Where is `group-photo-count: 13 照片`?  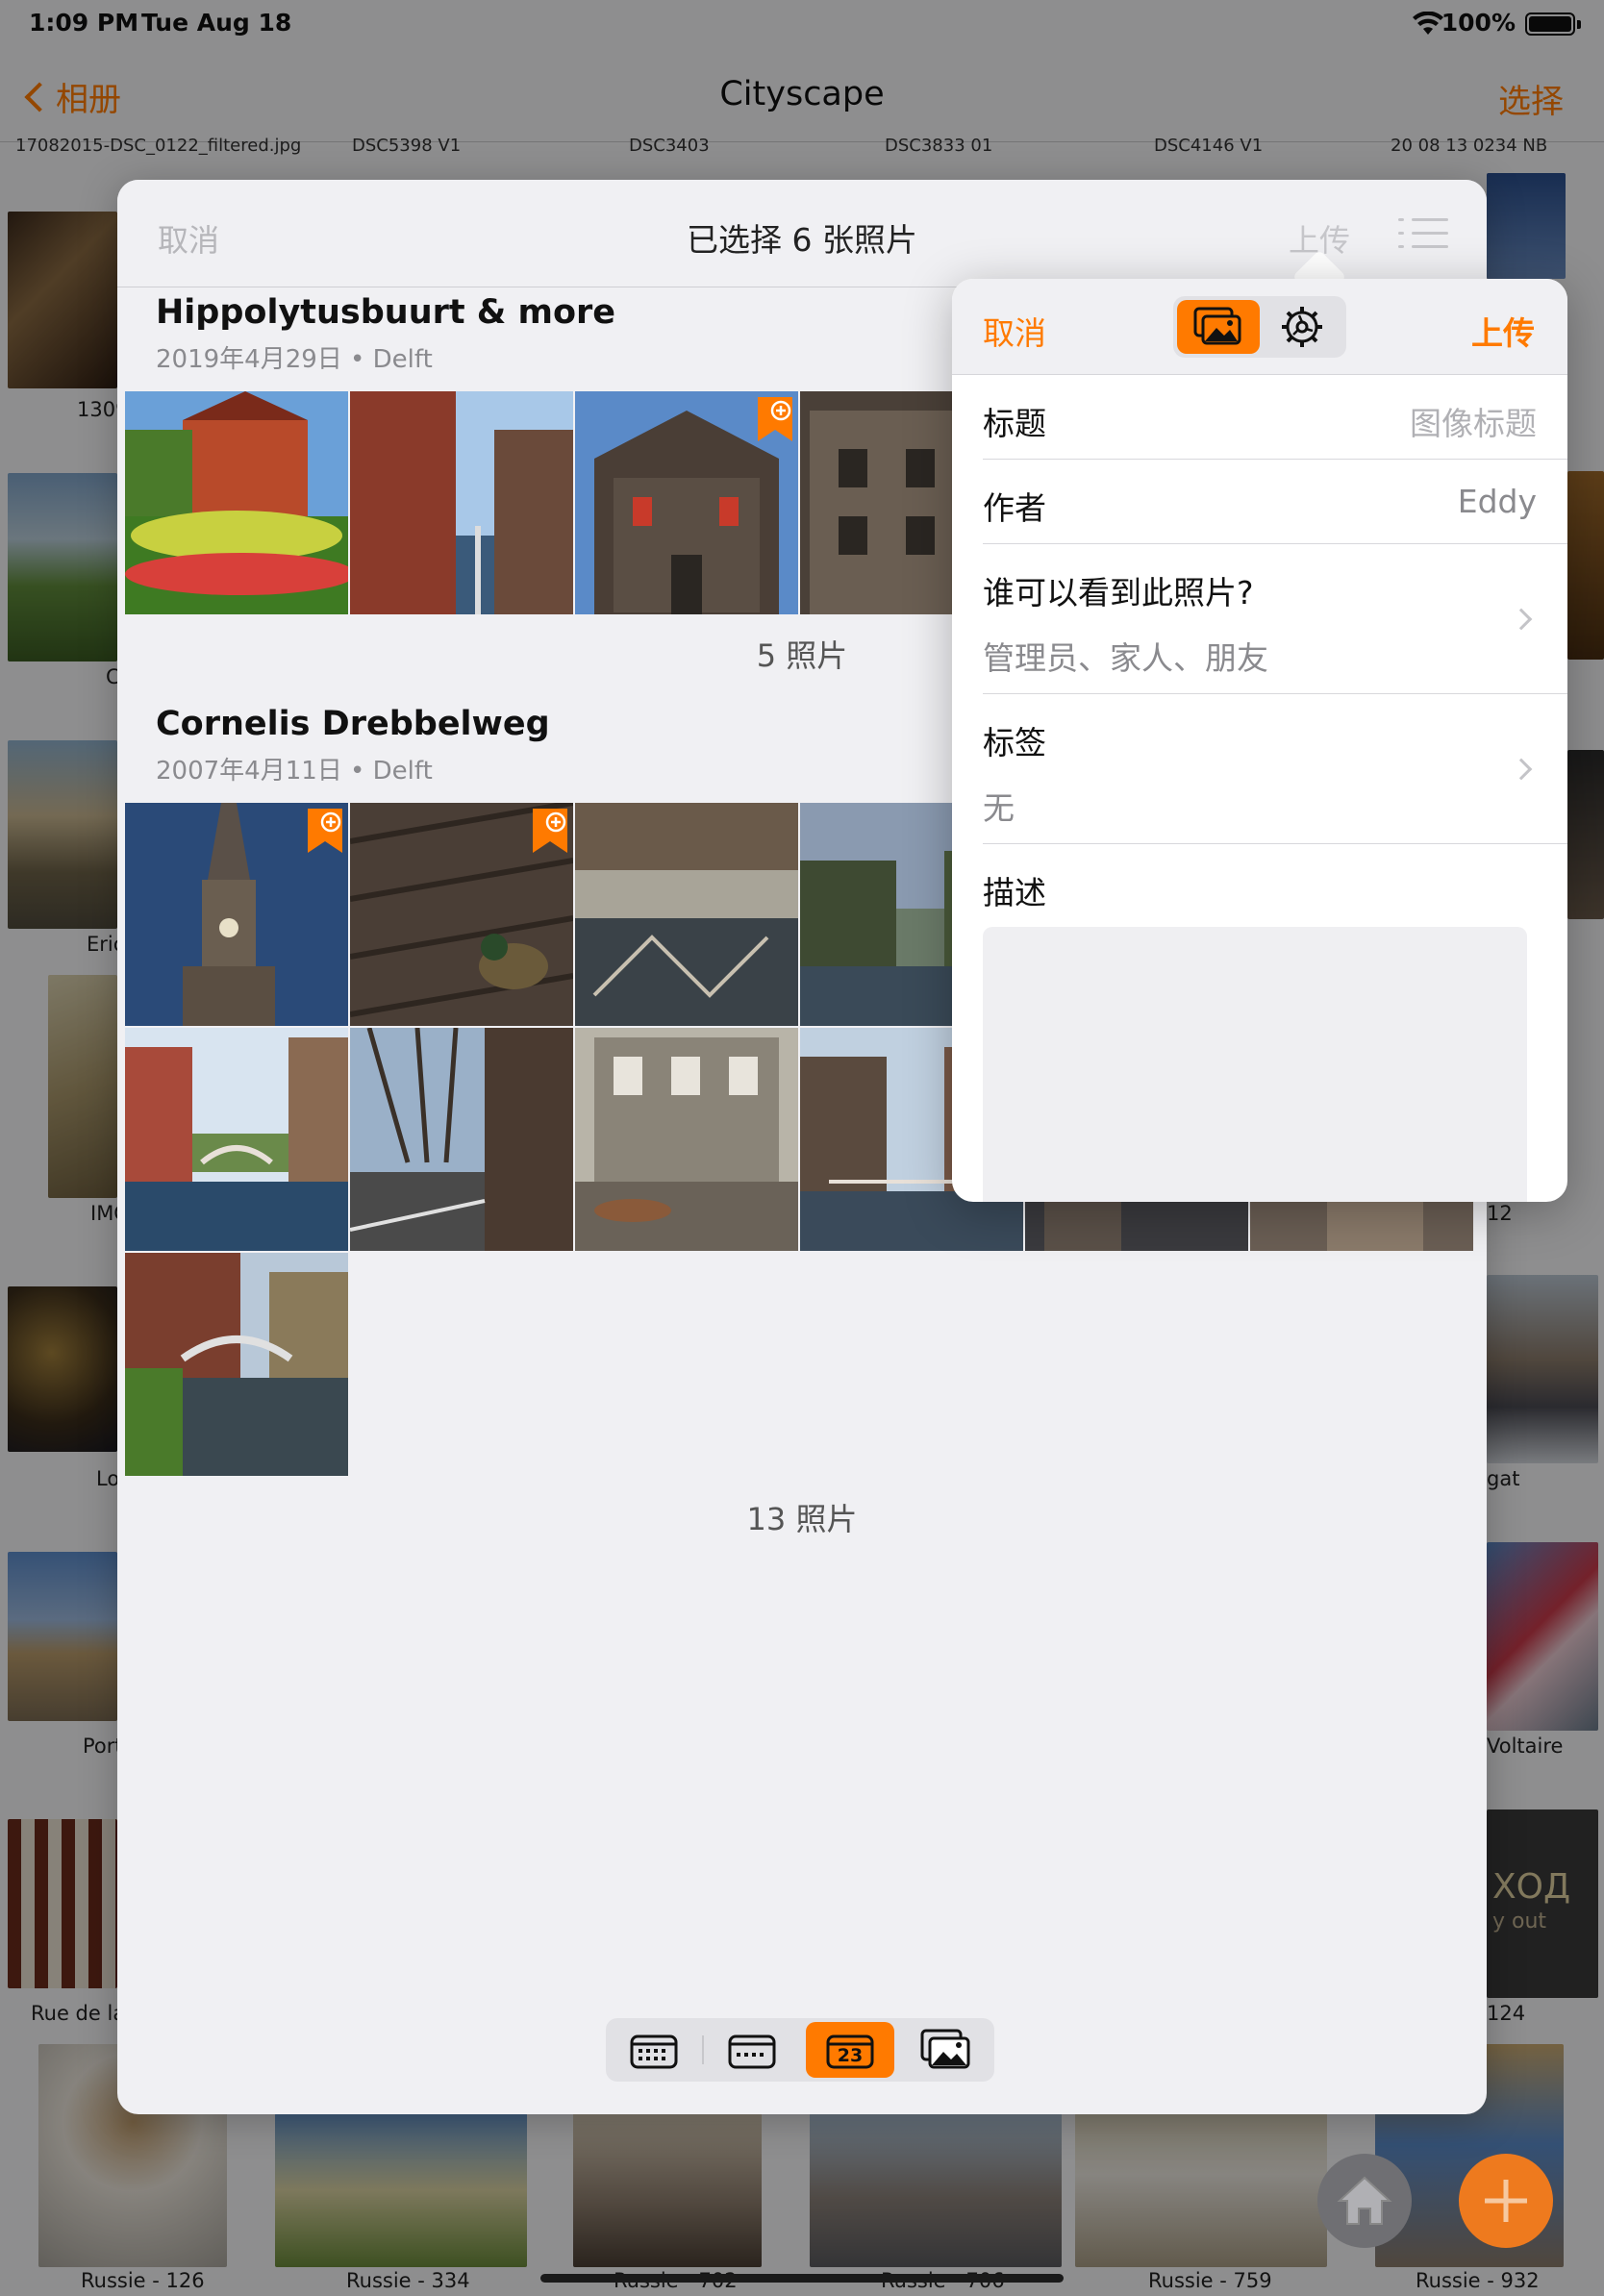
group-photo-count: 13 照片 is located at coordinates (802, 1519).